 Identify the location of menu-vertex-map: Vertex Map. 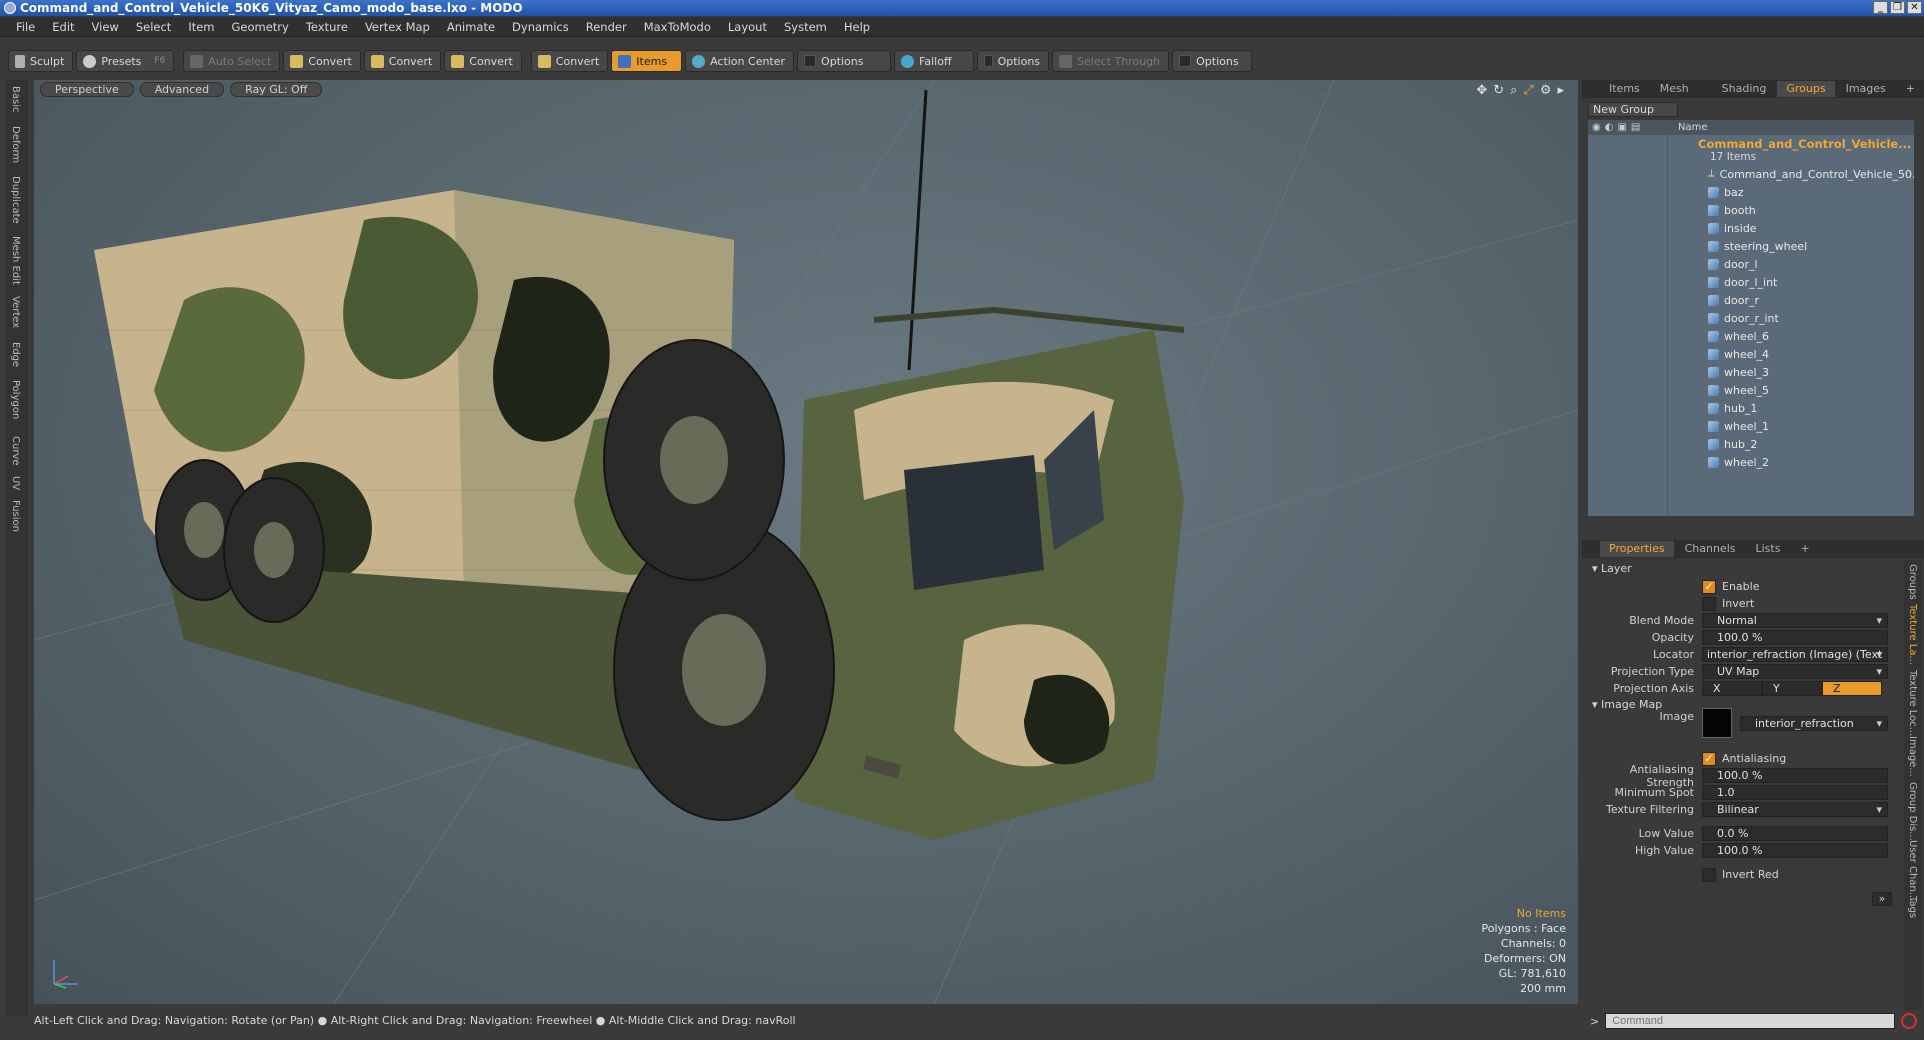
(398, 27).